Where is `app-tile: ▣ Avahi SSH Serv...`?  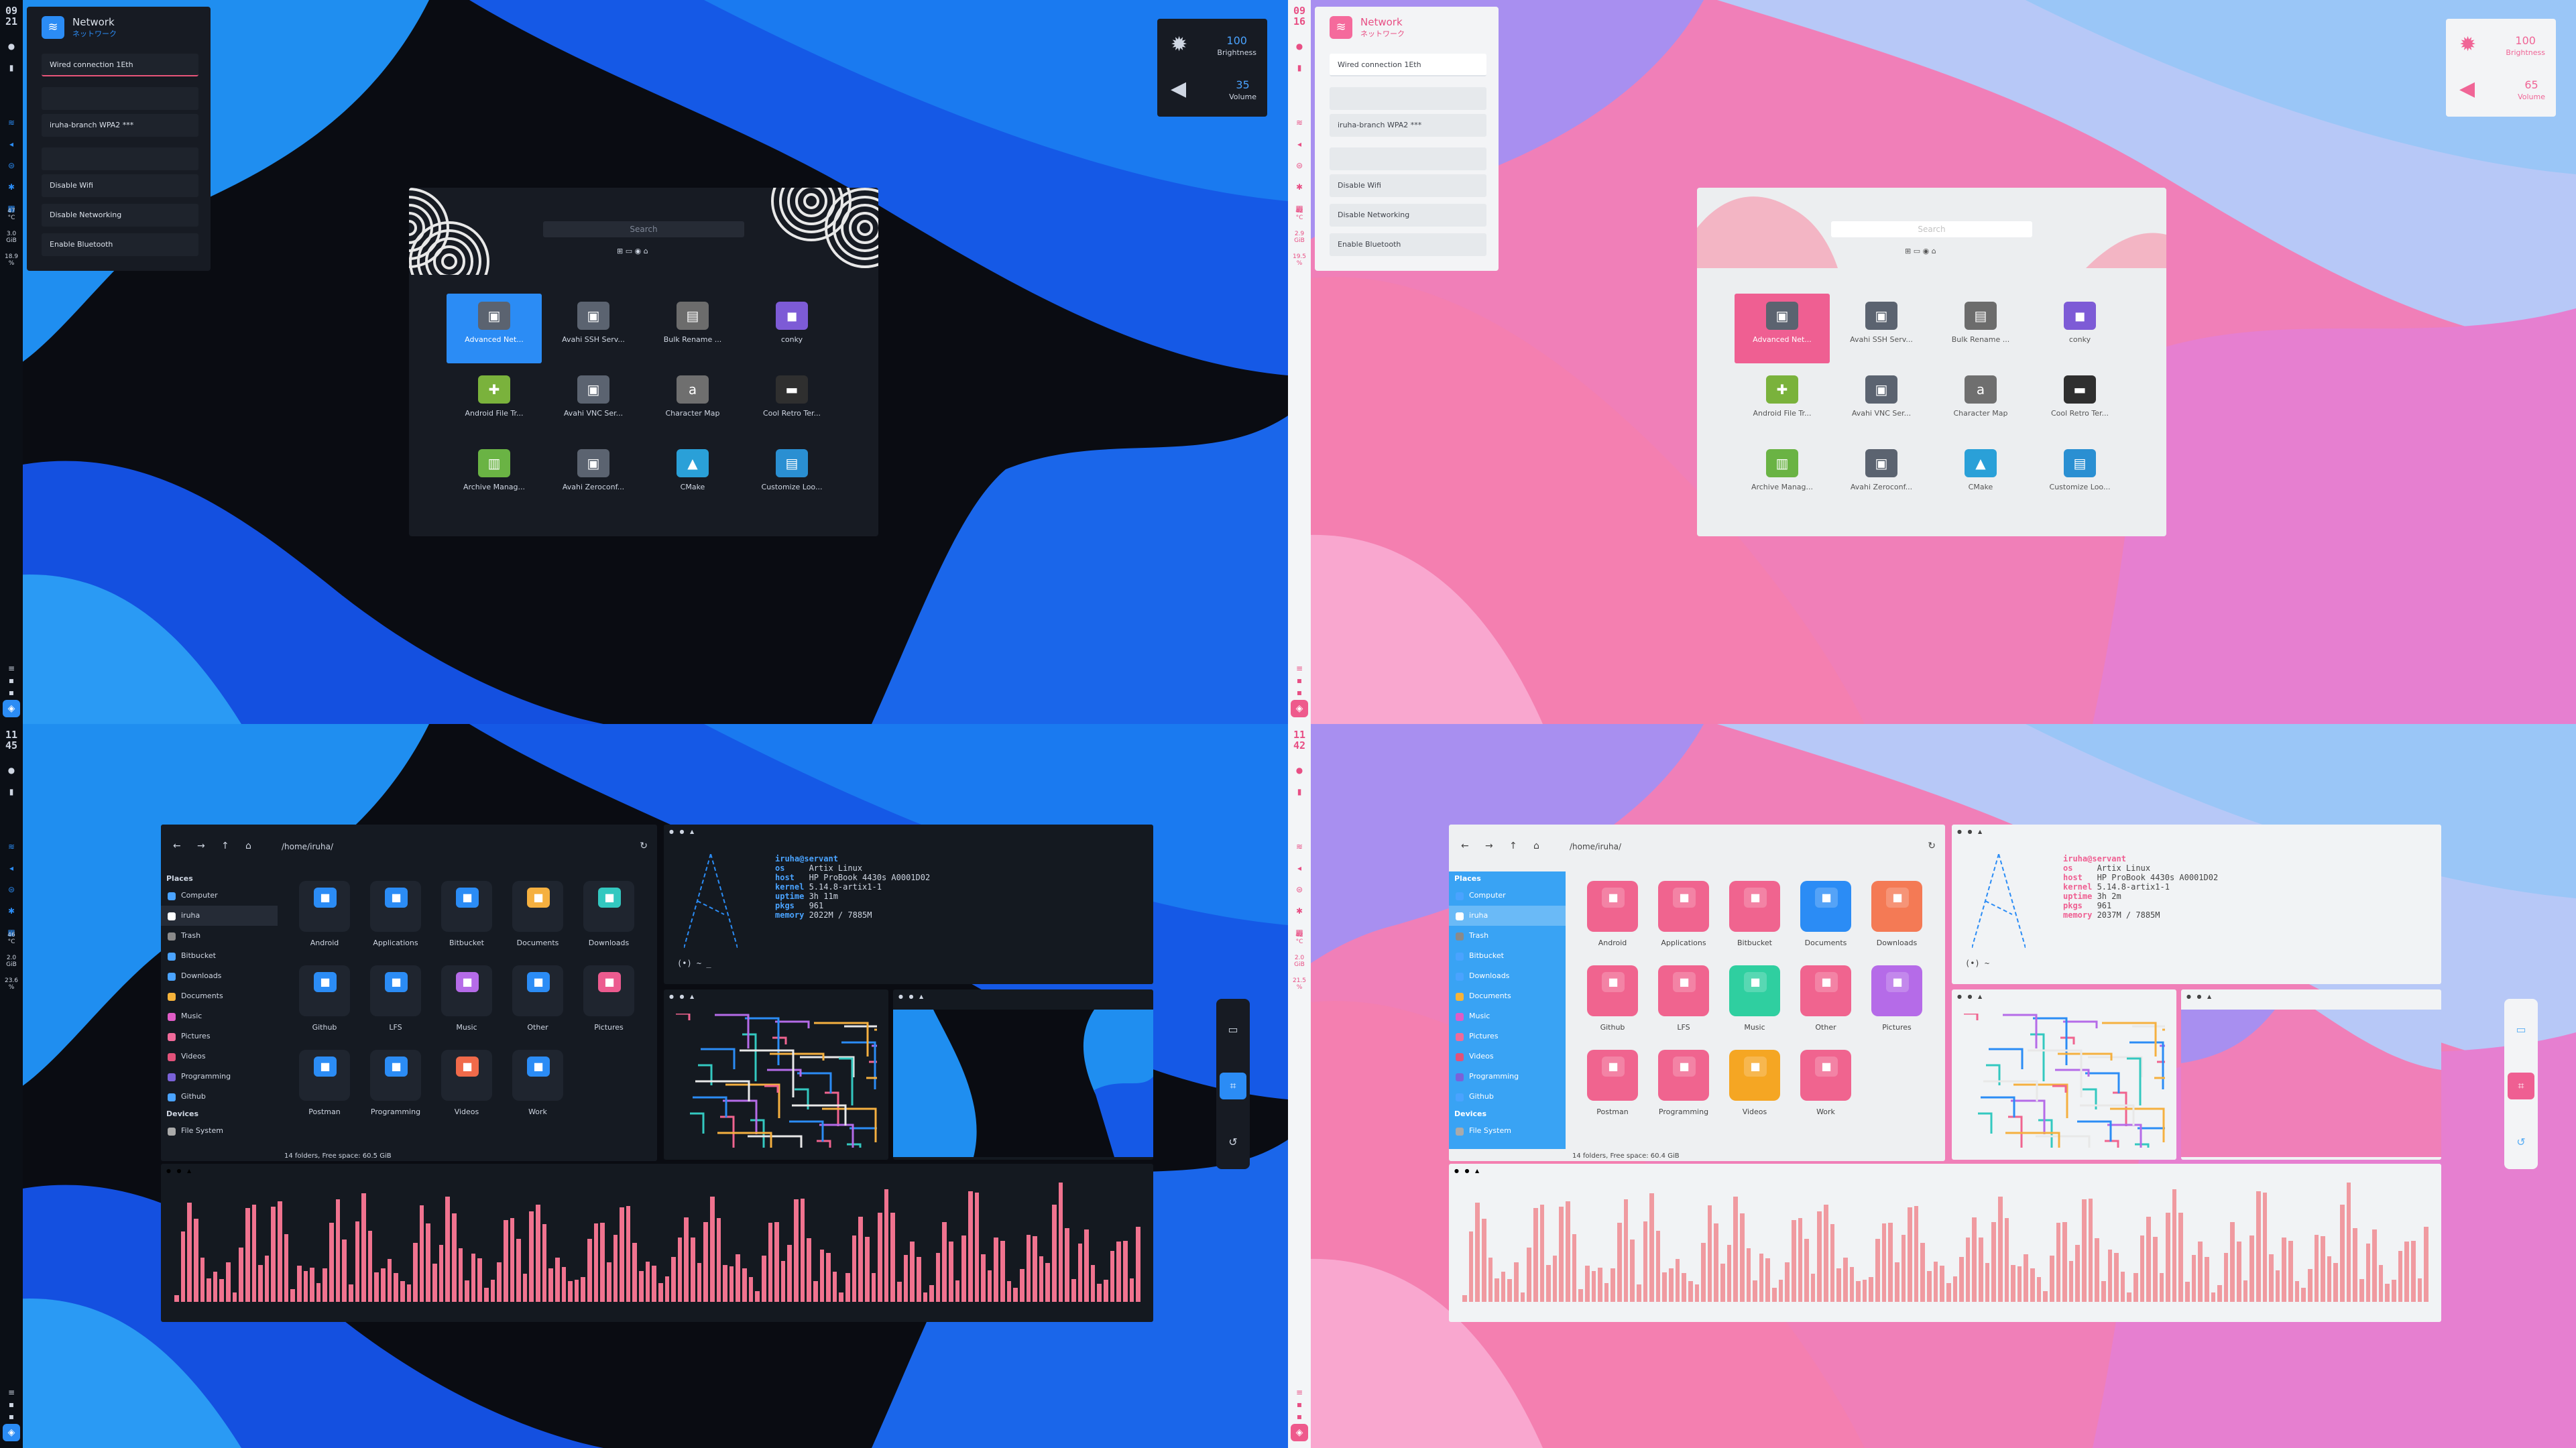
app-tile: ▣ Avahi SSH Serv... is located at coordinates (593, 328).